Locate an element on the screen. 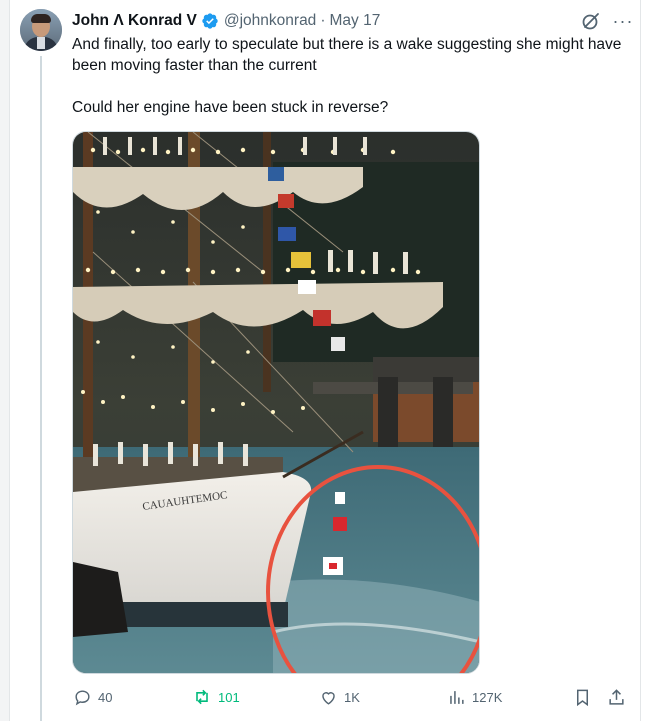 The height and width of the screenshot is (721, 650). views-count: 127K is located at coordinates (487, 697).